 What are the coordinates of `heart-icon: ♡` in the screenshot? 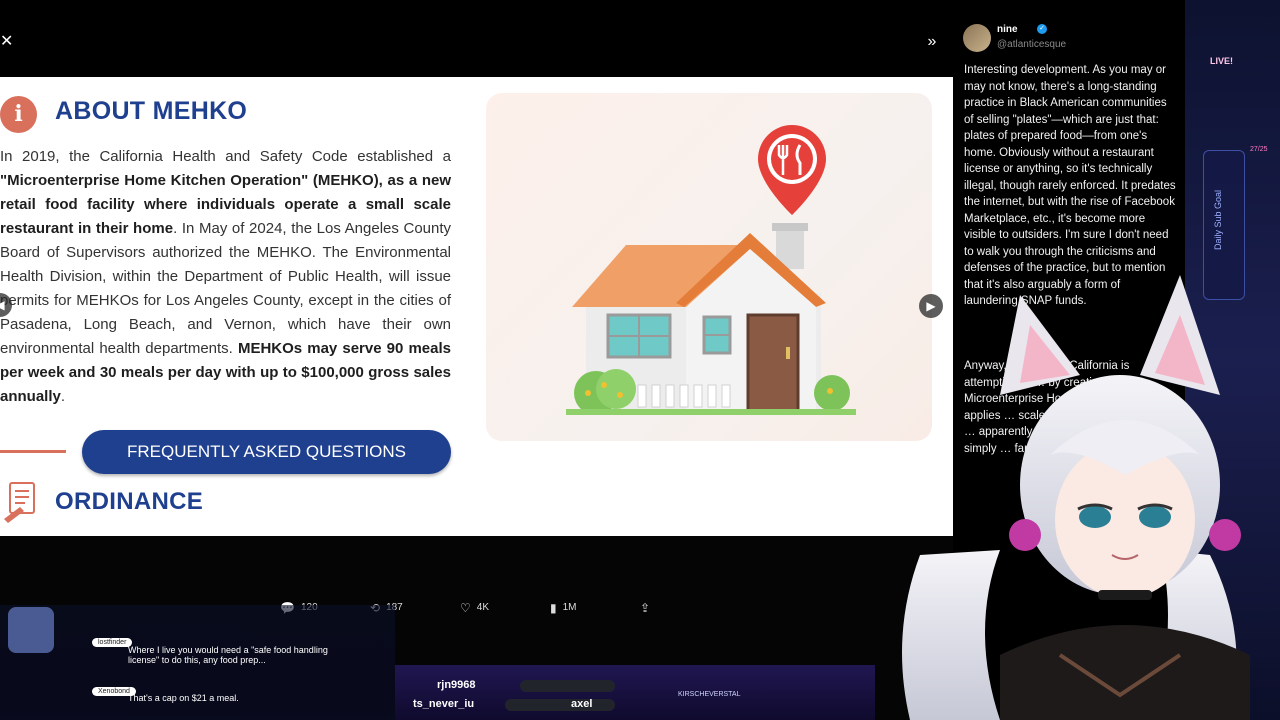 It's located at (465, 608).